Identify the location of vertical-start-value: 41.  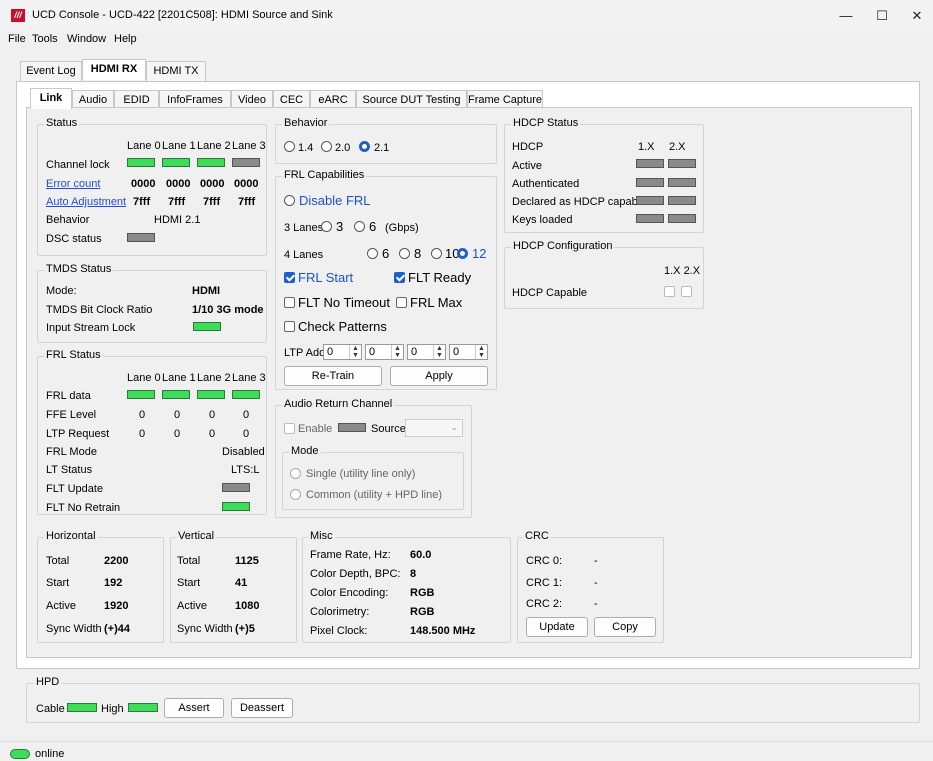
(241, 583).